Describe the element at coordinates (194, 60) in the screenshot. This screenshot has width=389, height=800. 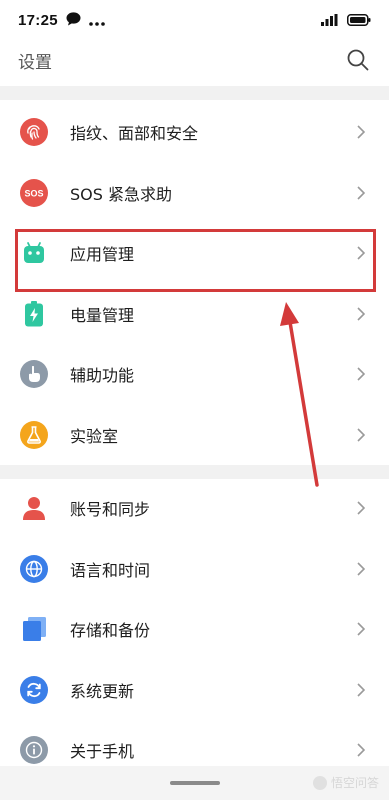
I see `header: 设置` at that location.